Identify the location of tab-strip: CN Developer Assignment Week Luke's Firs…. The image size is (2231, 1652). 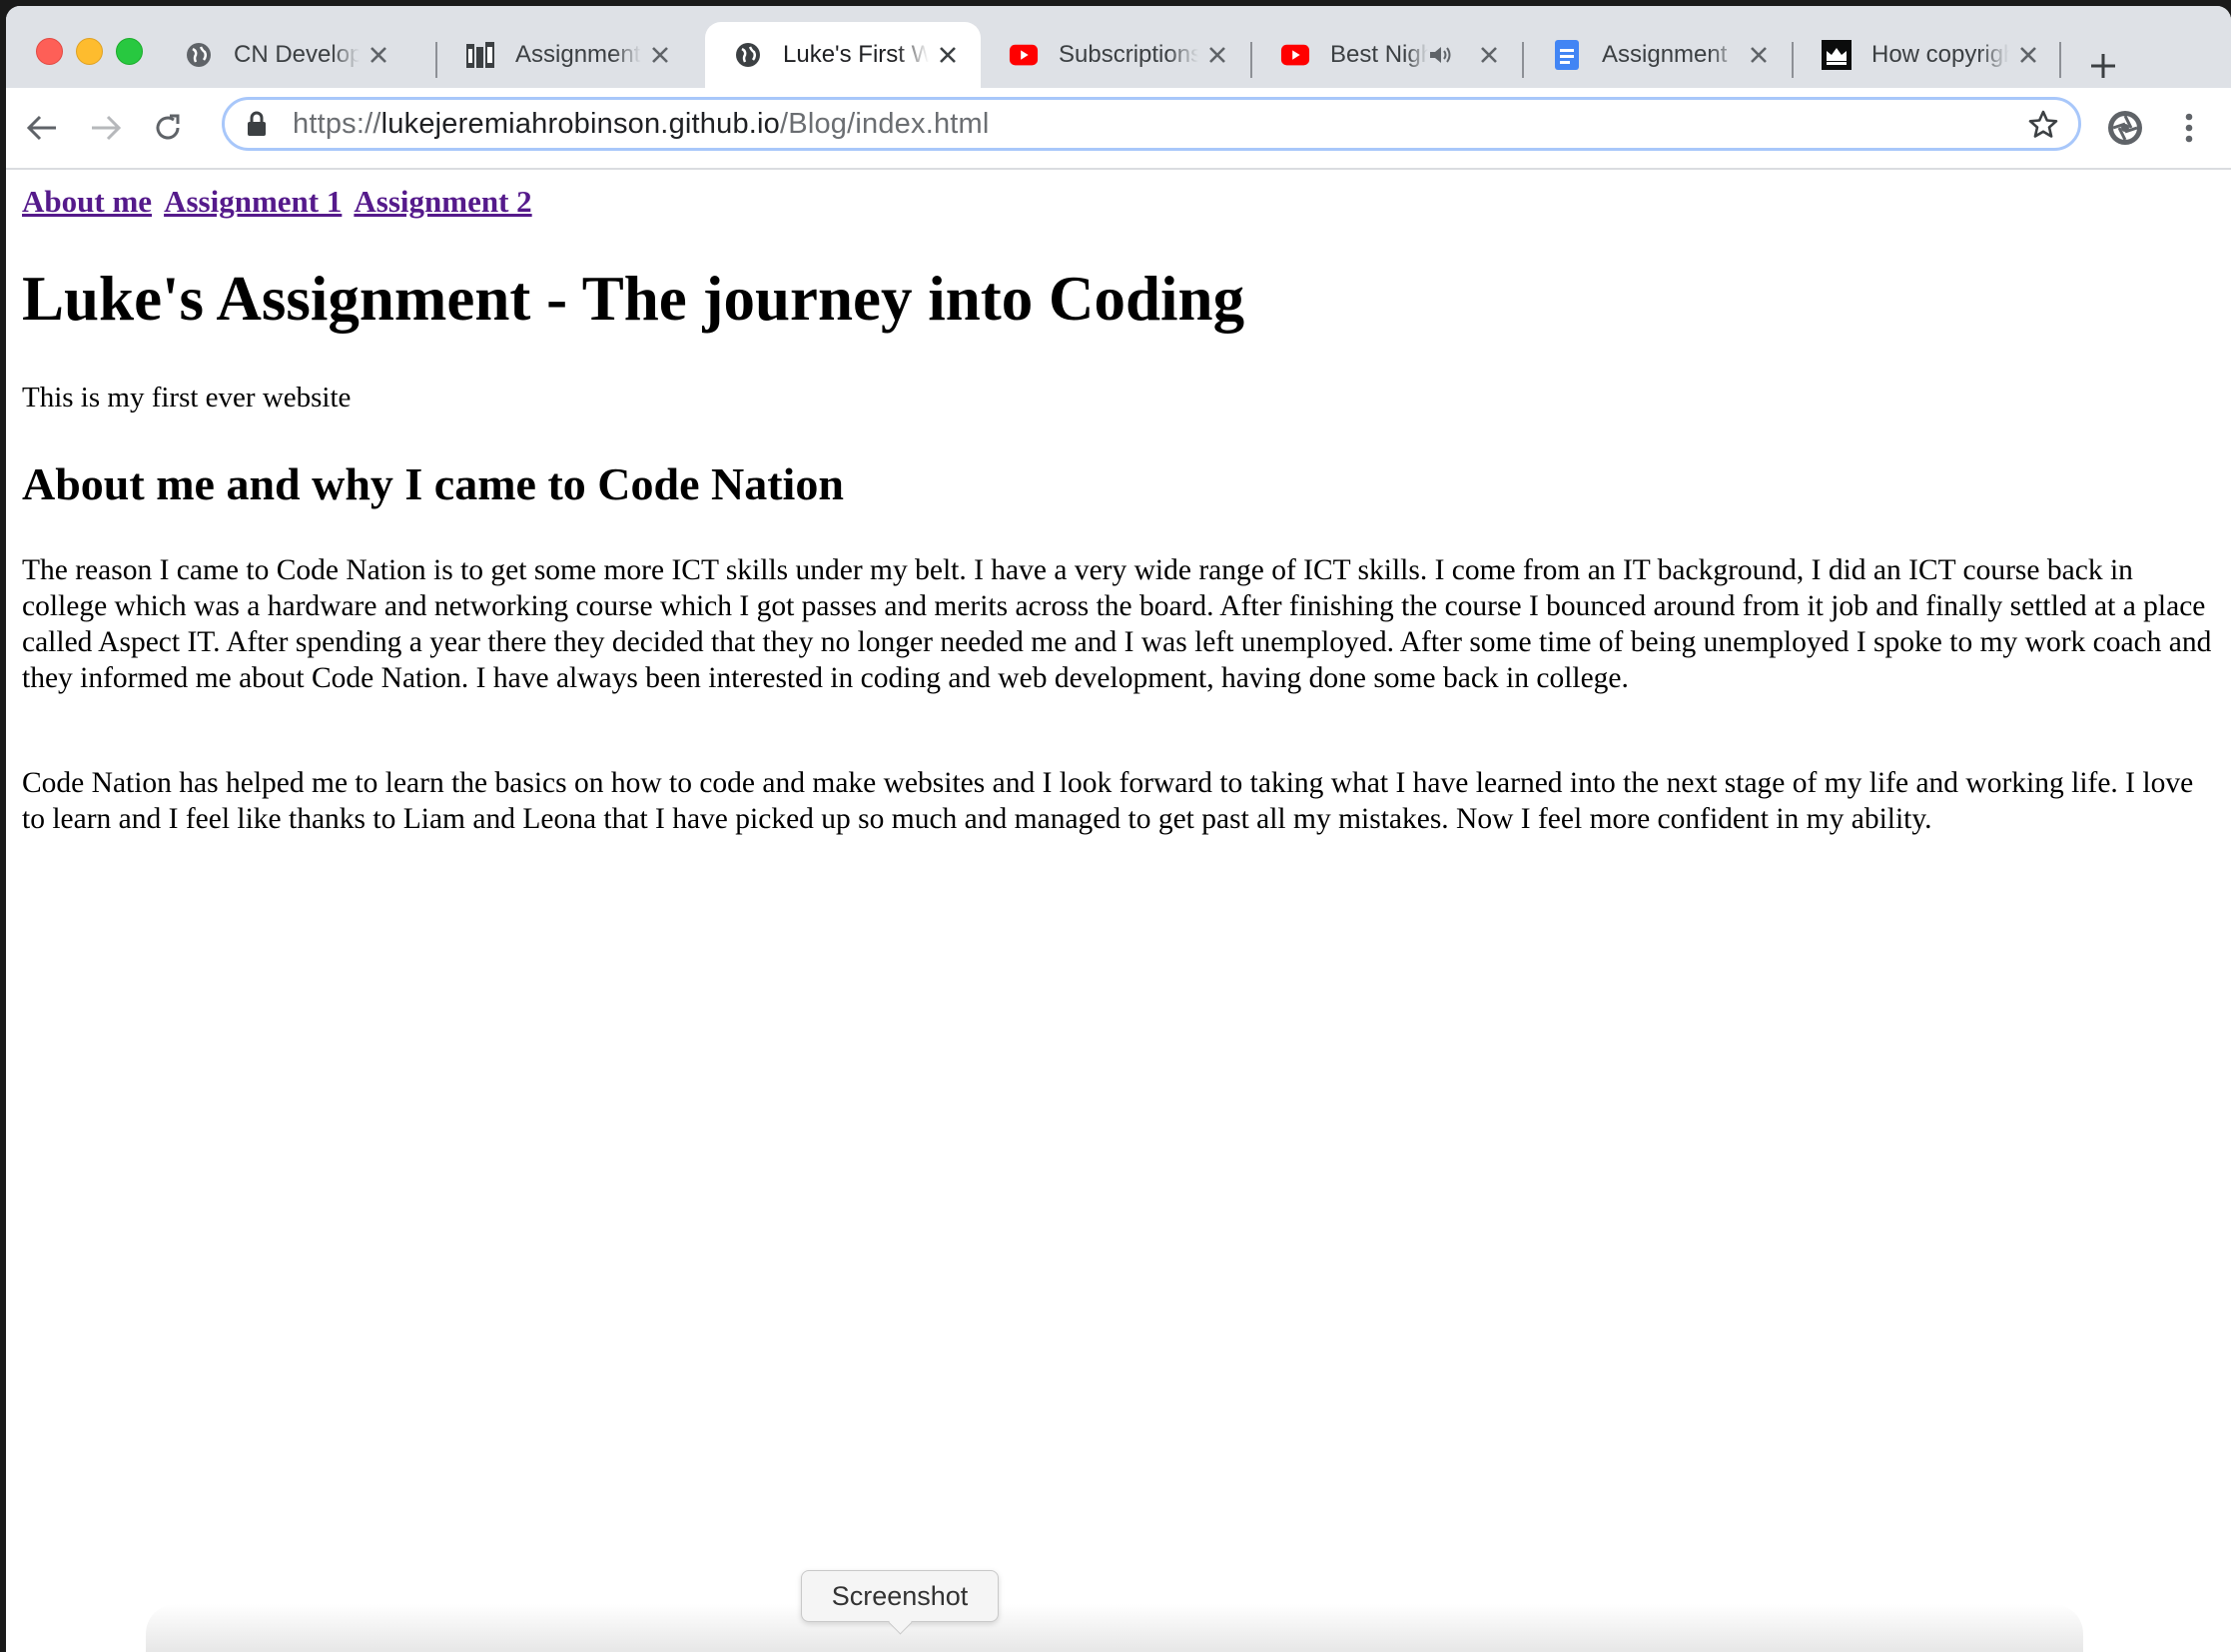
(1118, 47).